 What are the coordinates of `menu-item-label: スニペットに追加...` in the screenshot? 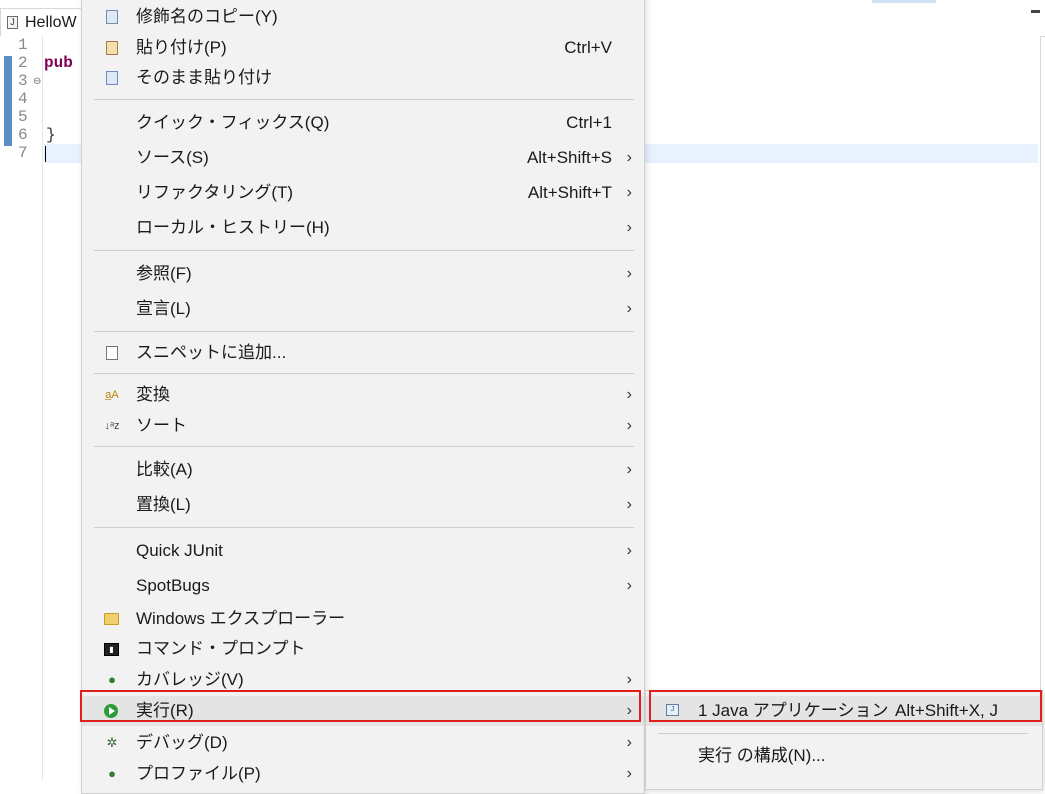 It's located at (211, 352).